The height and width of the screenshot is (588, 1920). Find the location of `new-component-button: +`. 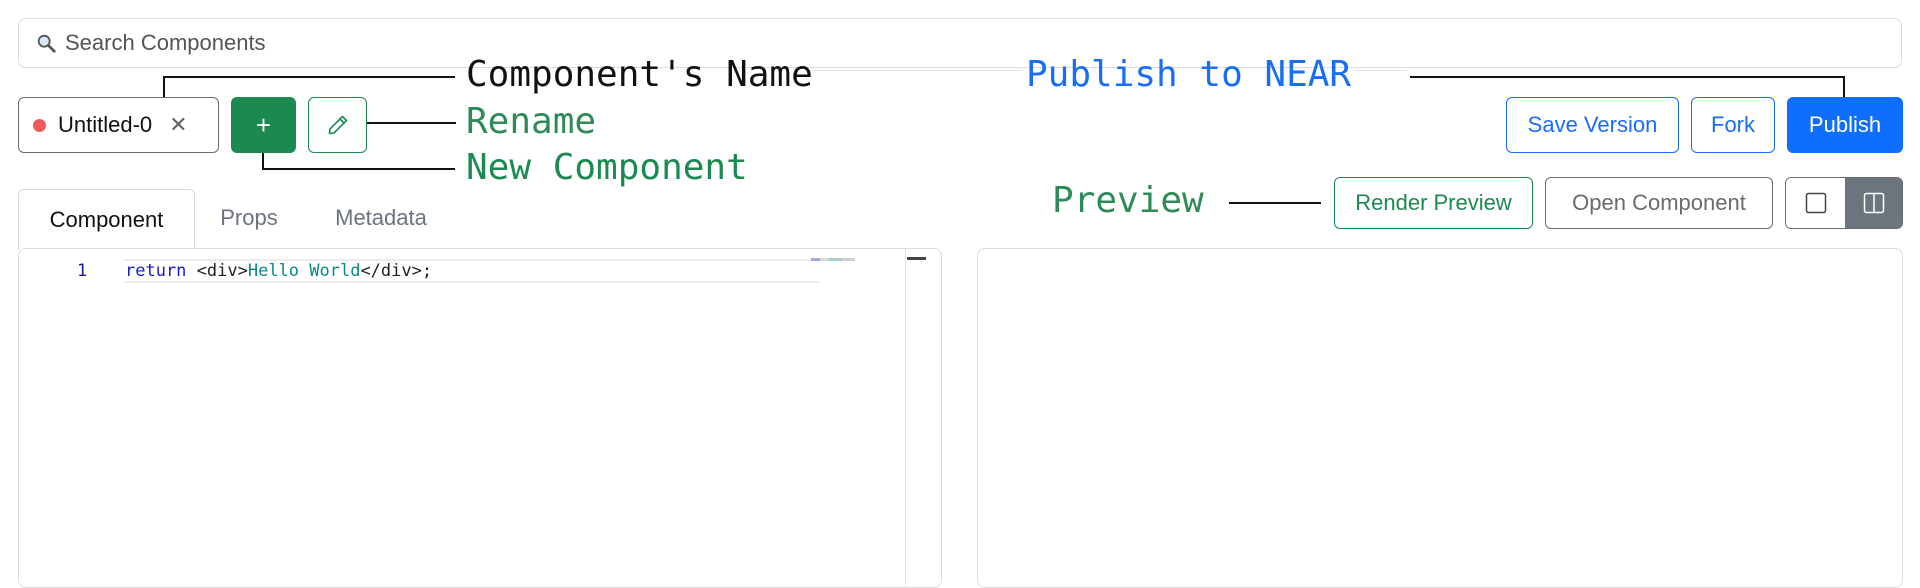

new-component-button: + is located at coordinates (263, 125).